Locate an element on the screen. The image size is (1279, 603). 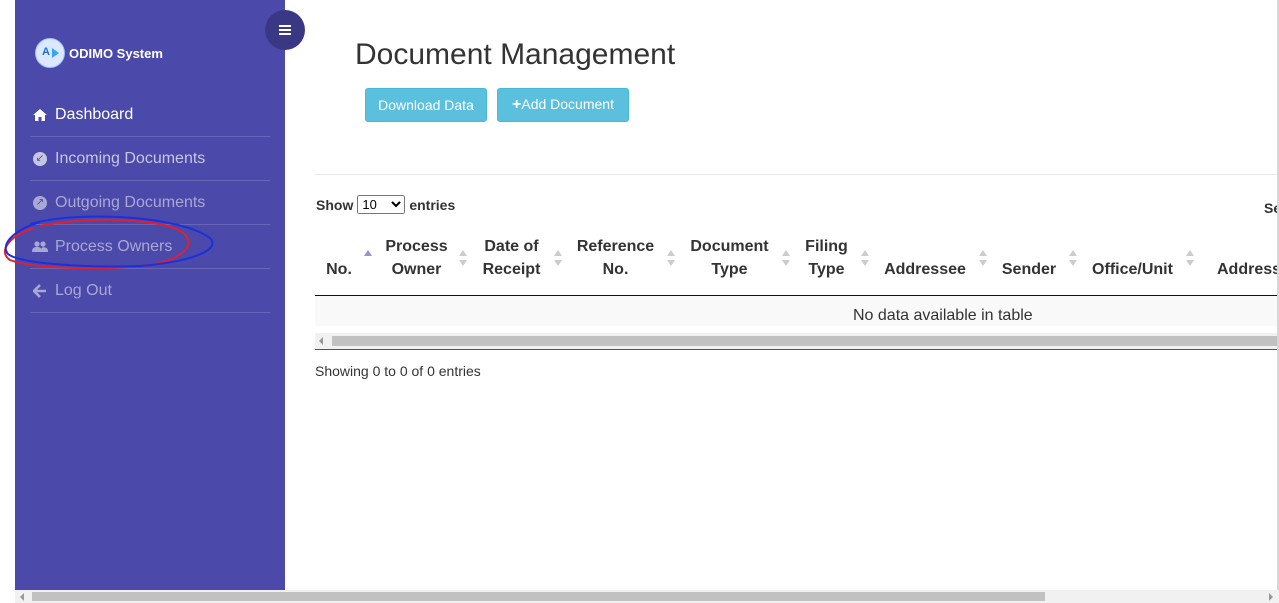
column-header-addressee: Addressee is located at coordinates (931, 263).